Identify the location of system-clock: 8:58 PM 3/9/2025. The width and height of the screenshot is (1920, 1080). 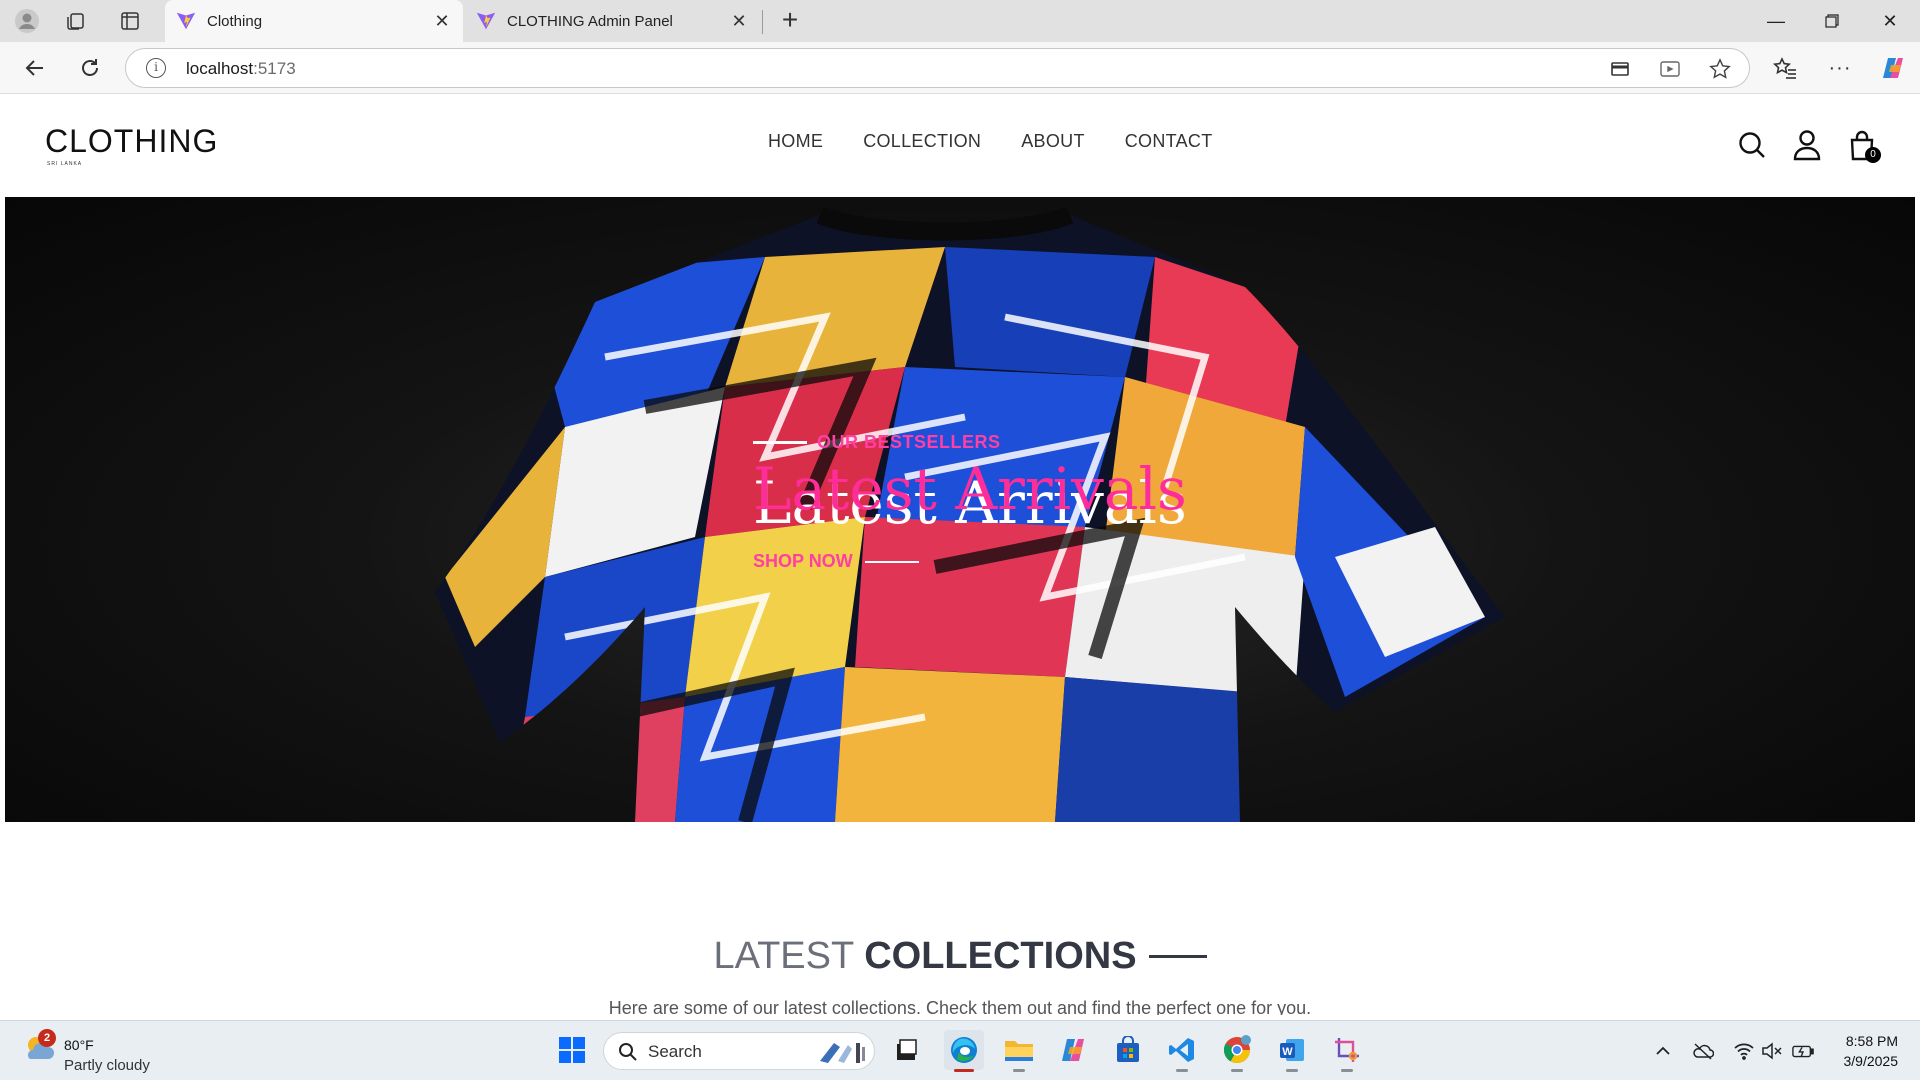
(1862, 1051).